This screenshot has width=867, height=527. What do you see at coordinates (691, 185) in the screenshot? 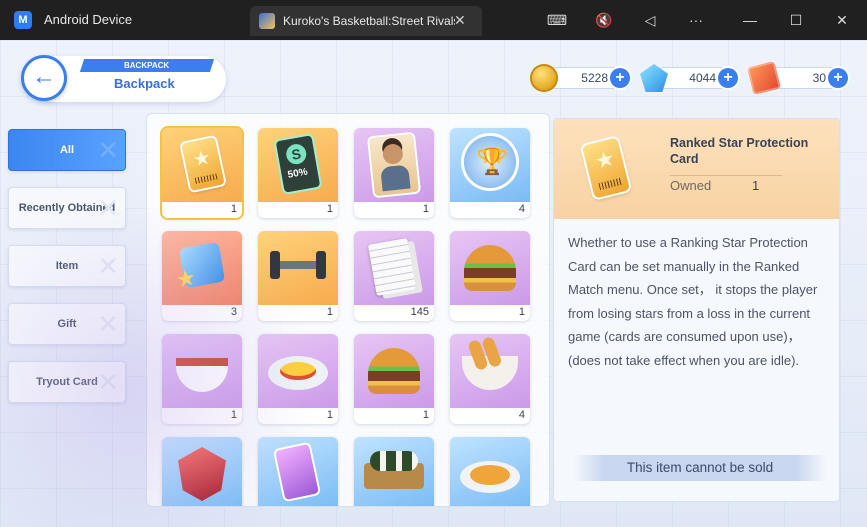
I see `owned-label: Owned` at bounding box center [691, 185].